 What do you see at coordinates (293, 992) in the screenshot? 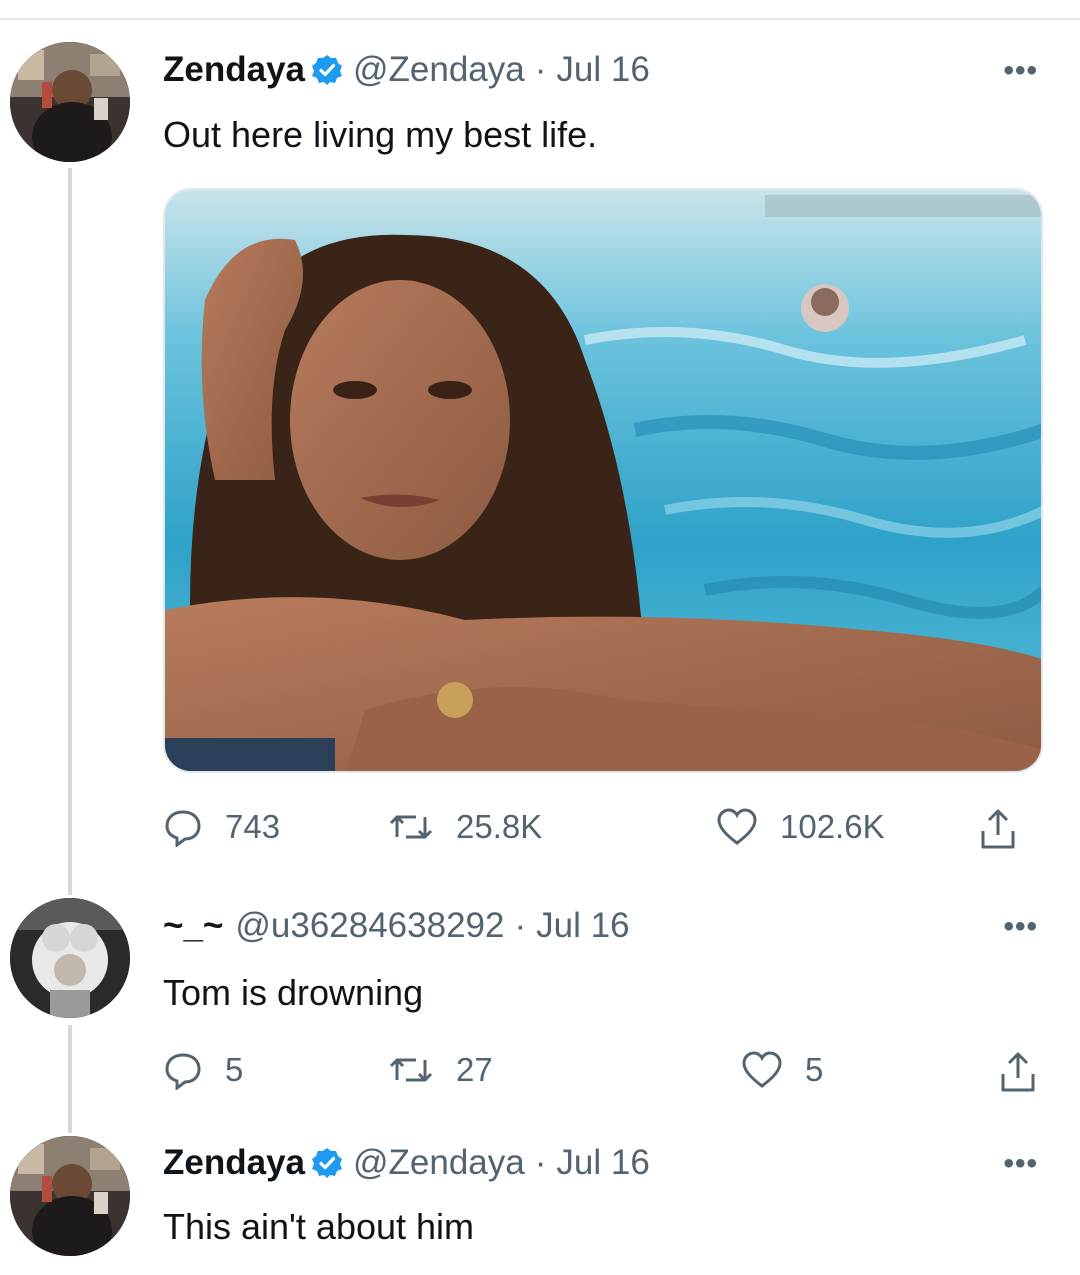
I see `tweet-text: Tom is drowning` at bounding box center [293, 992].